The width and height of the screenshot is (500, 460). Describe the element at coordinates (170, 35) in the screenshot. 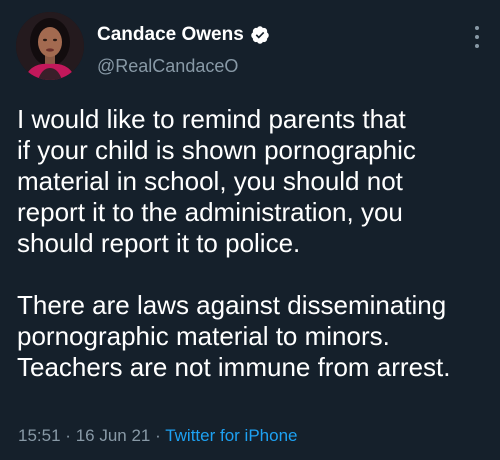

I see `display-name: Candace Owens` at that location.